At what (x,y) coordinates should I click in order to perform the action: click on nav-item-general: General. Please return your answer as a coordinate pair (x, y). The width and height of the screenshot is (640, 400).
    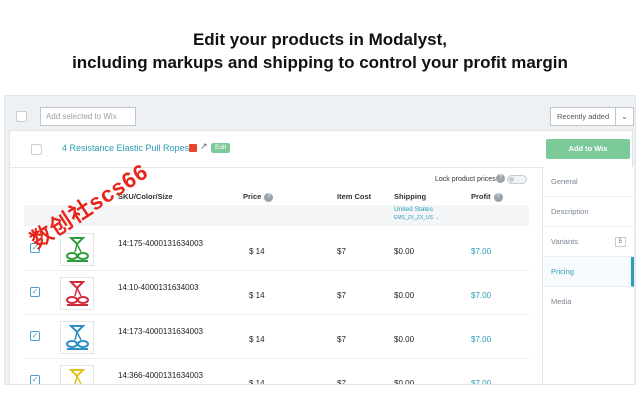
    Looking at the image, I should click on (588, 182).